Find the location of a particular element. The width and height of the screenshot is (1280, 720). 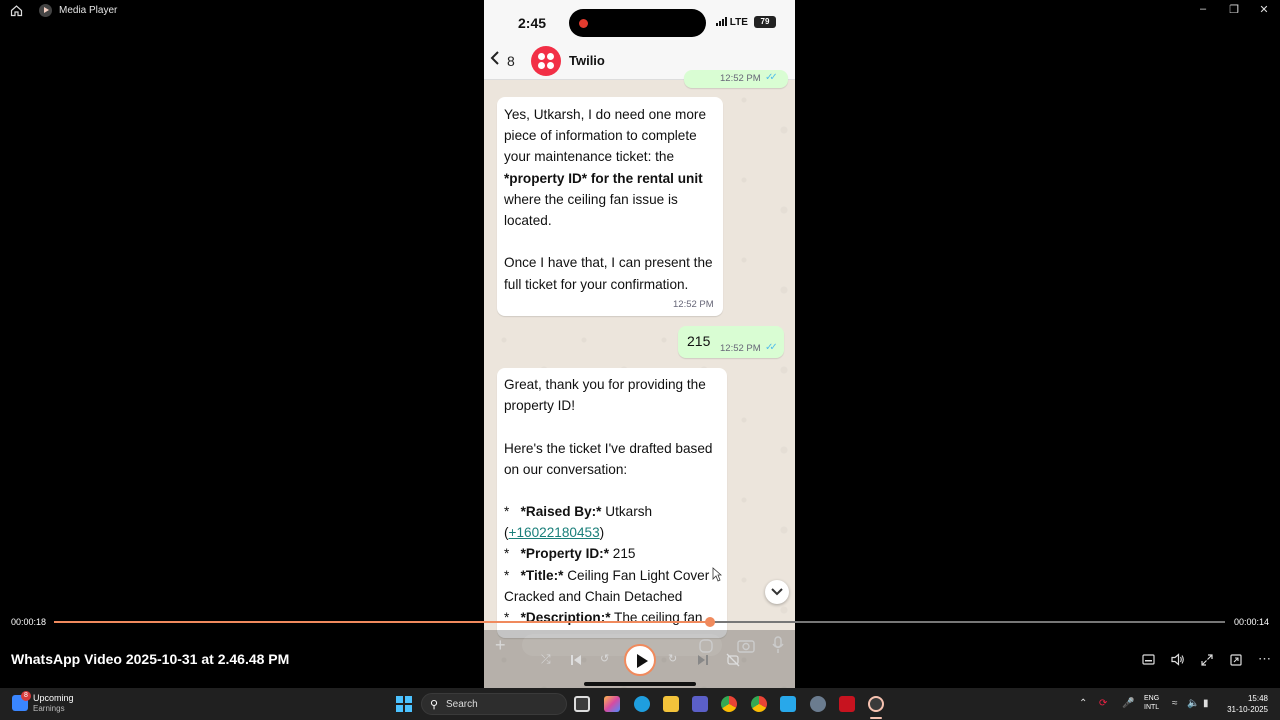

more-options-icon: ⋯ is located at coordinates (1264, 659).